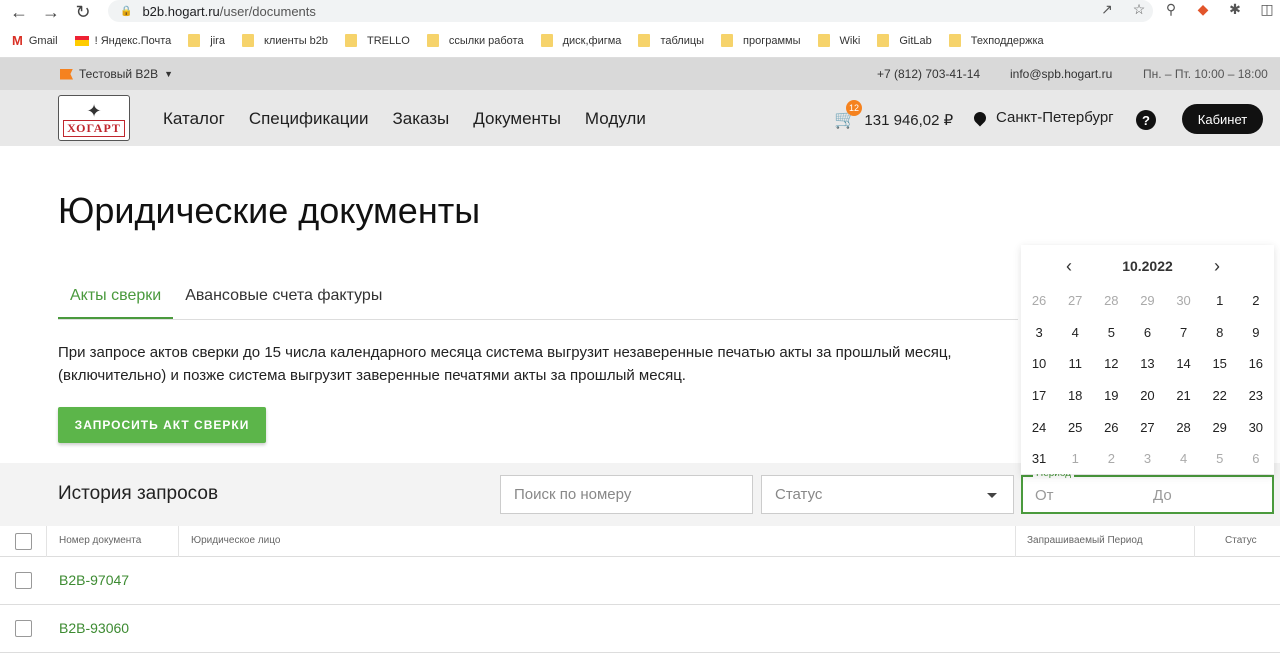 This screenshot has width=1280, height=653. Describe the element at coordinates (51, 12) in the screenshot. I see `forward-icon: →` at that location.